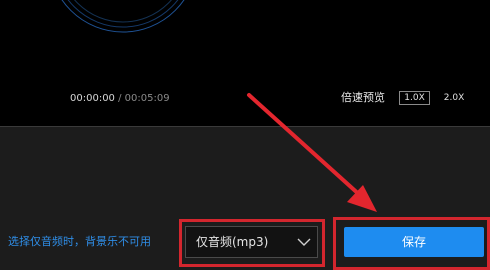 The height and width of the screenshot is (270, 490). I want to click on save-button-label: 保存, so click(413, 242).